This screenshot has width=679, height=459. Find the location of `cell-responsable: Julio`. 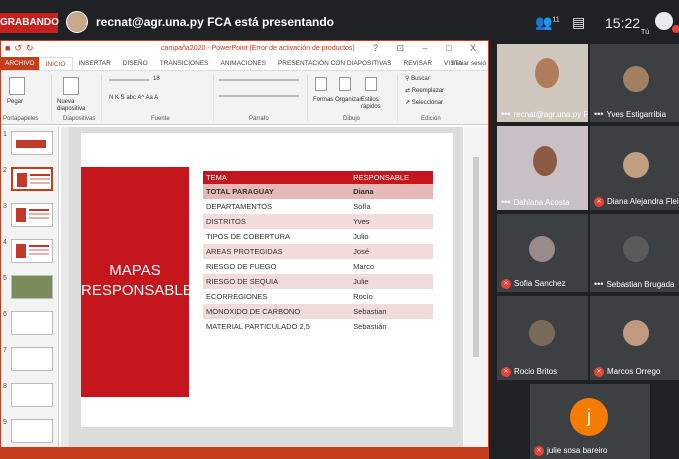

cell-responsable: Julio is located at coordinates (391, 236).